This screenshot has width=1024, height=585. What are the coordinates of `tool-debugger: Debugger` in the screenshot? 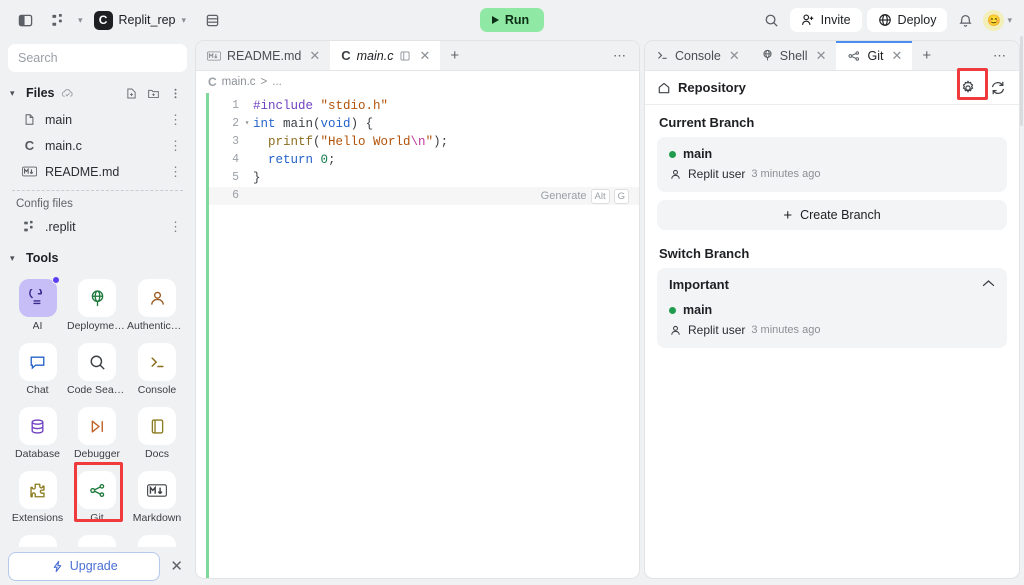 It's located at (97, 434).